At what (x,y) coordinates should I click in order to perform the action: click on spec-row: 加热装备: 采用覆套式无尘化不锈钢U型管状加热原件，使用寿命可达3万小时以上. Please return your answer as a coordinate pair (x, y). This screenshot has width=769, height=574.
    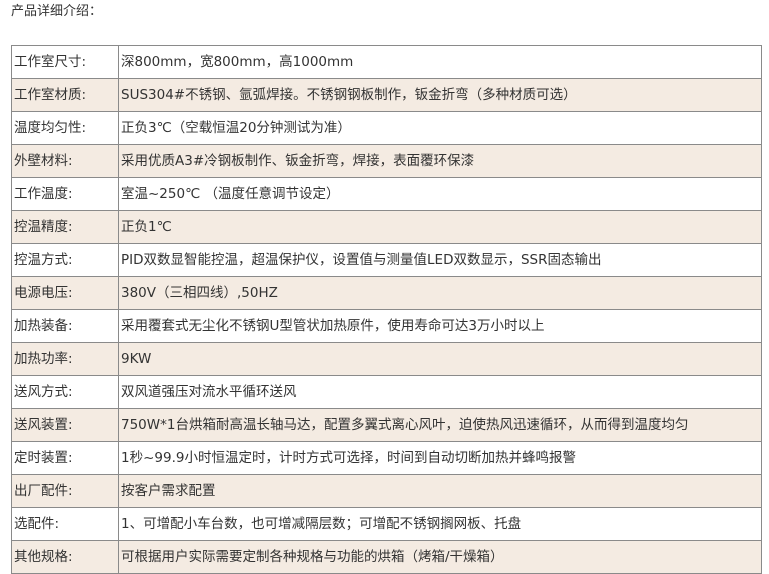
    Looking at the image, I should click on (386, 326).